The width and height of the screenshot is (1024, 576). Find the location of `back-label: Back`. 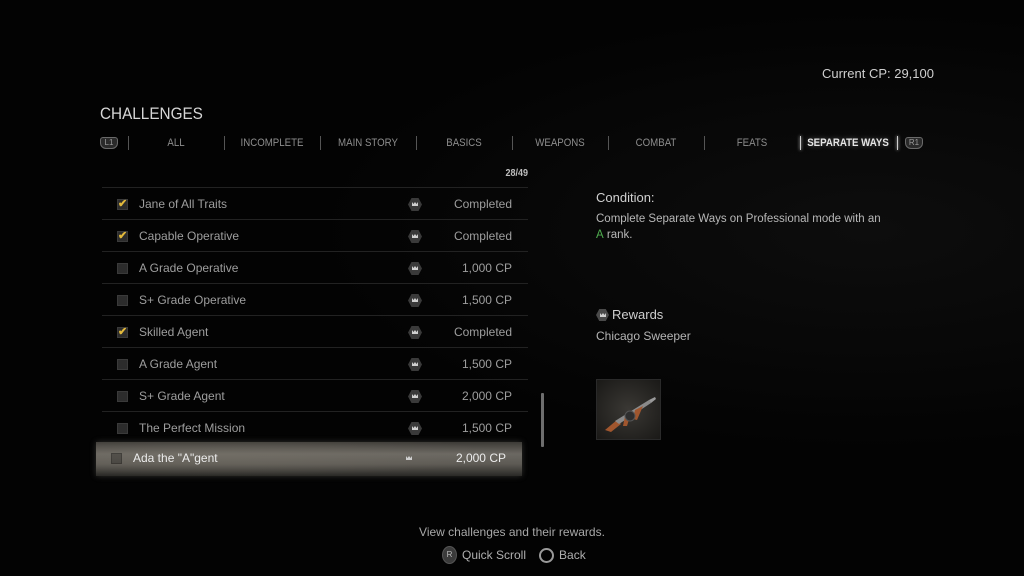

back-label: Back is located at coordinates (572, 555).